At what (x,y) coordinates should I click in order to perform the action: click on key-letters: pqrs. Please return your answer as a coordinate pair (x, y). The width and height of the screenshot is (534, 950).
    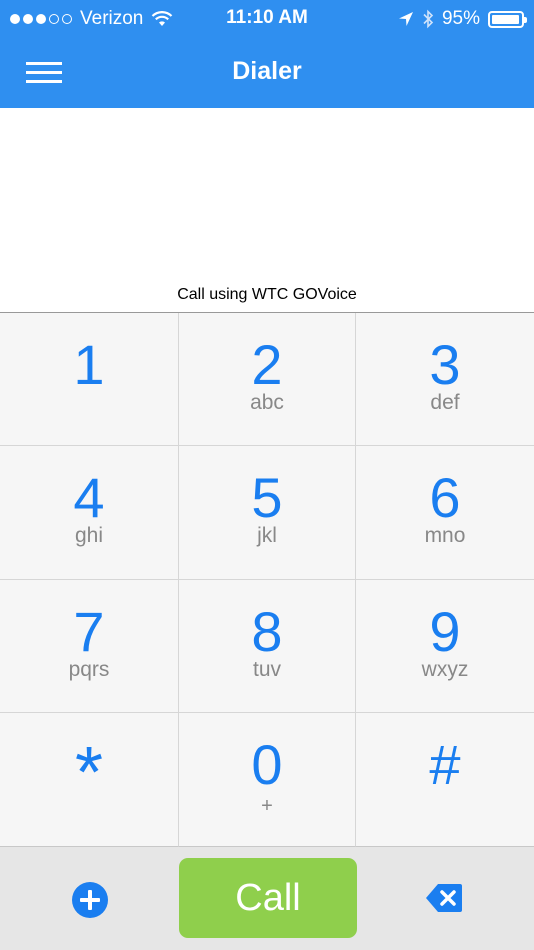
    Looking at the image, I should click on (89, 669).